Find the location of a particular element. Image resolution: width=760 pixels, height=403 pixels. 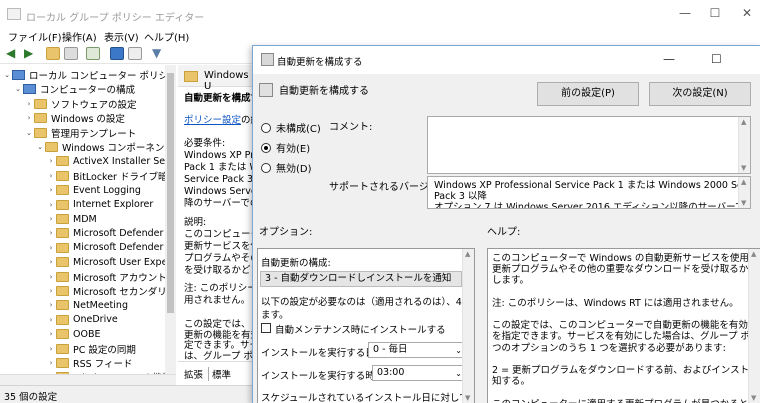

minimize-icon: — is located at coordinates (685, 13).